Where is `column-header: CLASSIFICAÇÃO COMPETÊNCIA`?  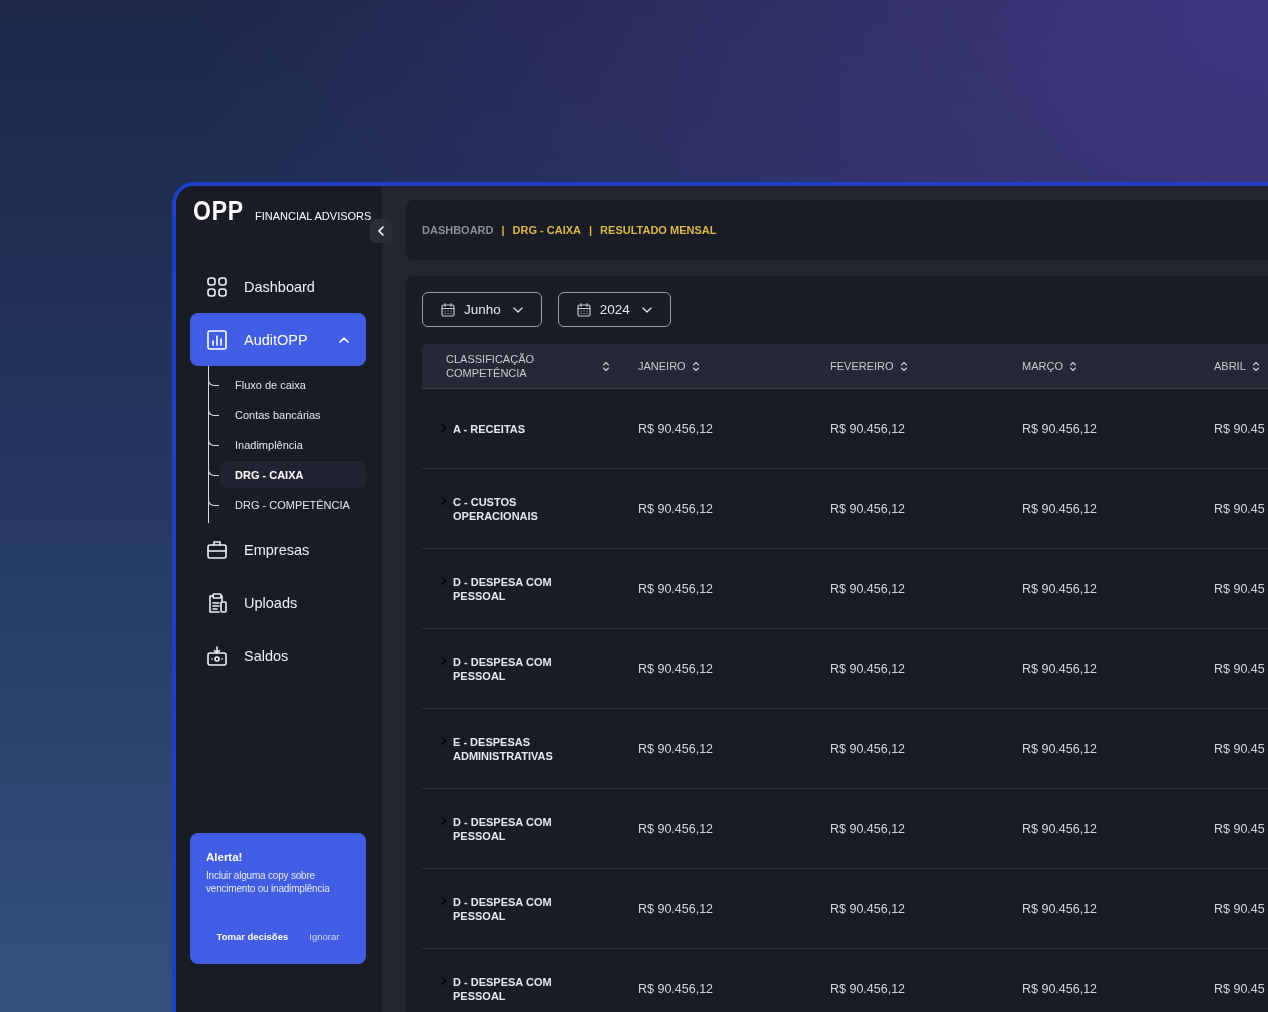 column-header: CLASSIFICAÇÃO COMPETÊNCIA is located at coordinates (521, 366).